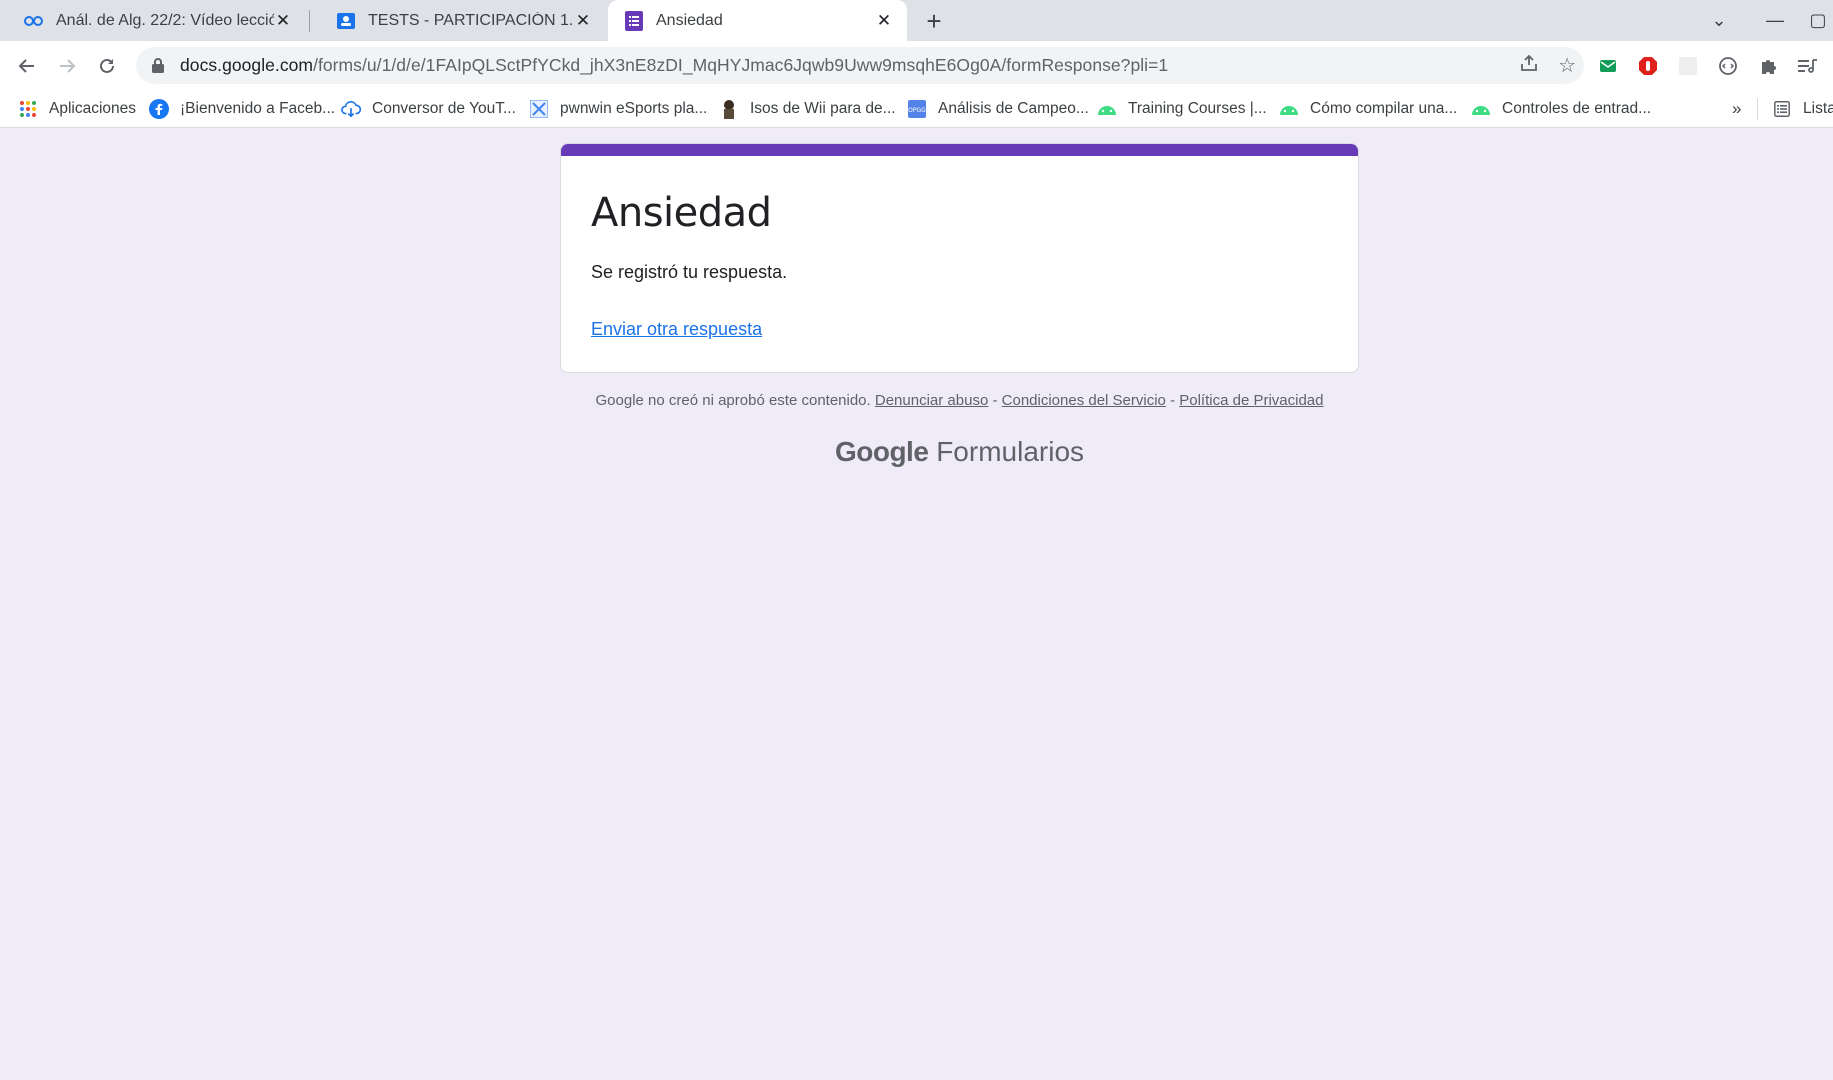 The height and width of the screenshot is (1080, 1833). What do you see at coordinates (757, 20) in the screenshot?
I see `tab-ansiedad: Ansiedad ✕` at bounding box center [757, 20].